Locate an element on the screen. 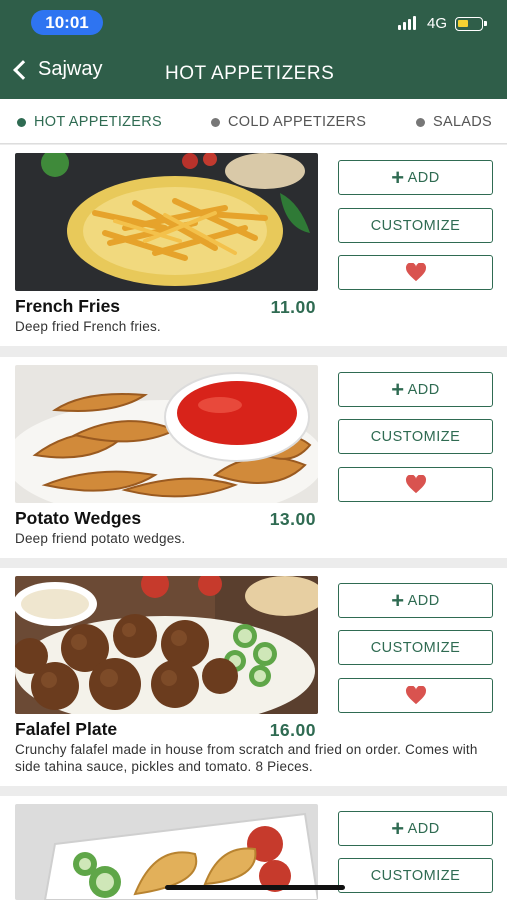  network-type: 4G is located at coordinates (437, 23).